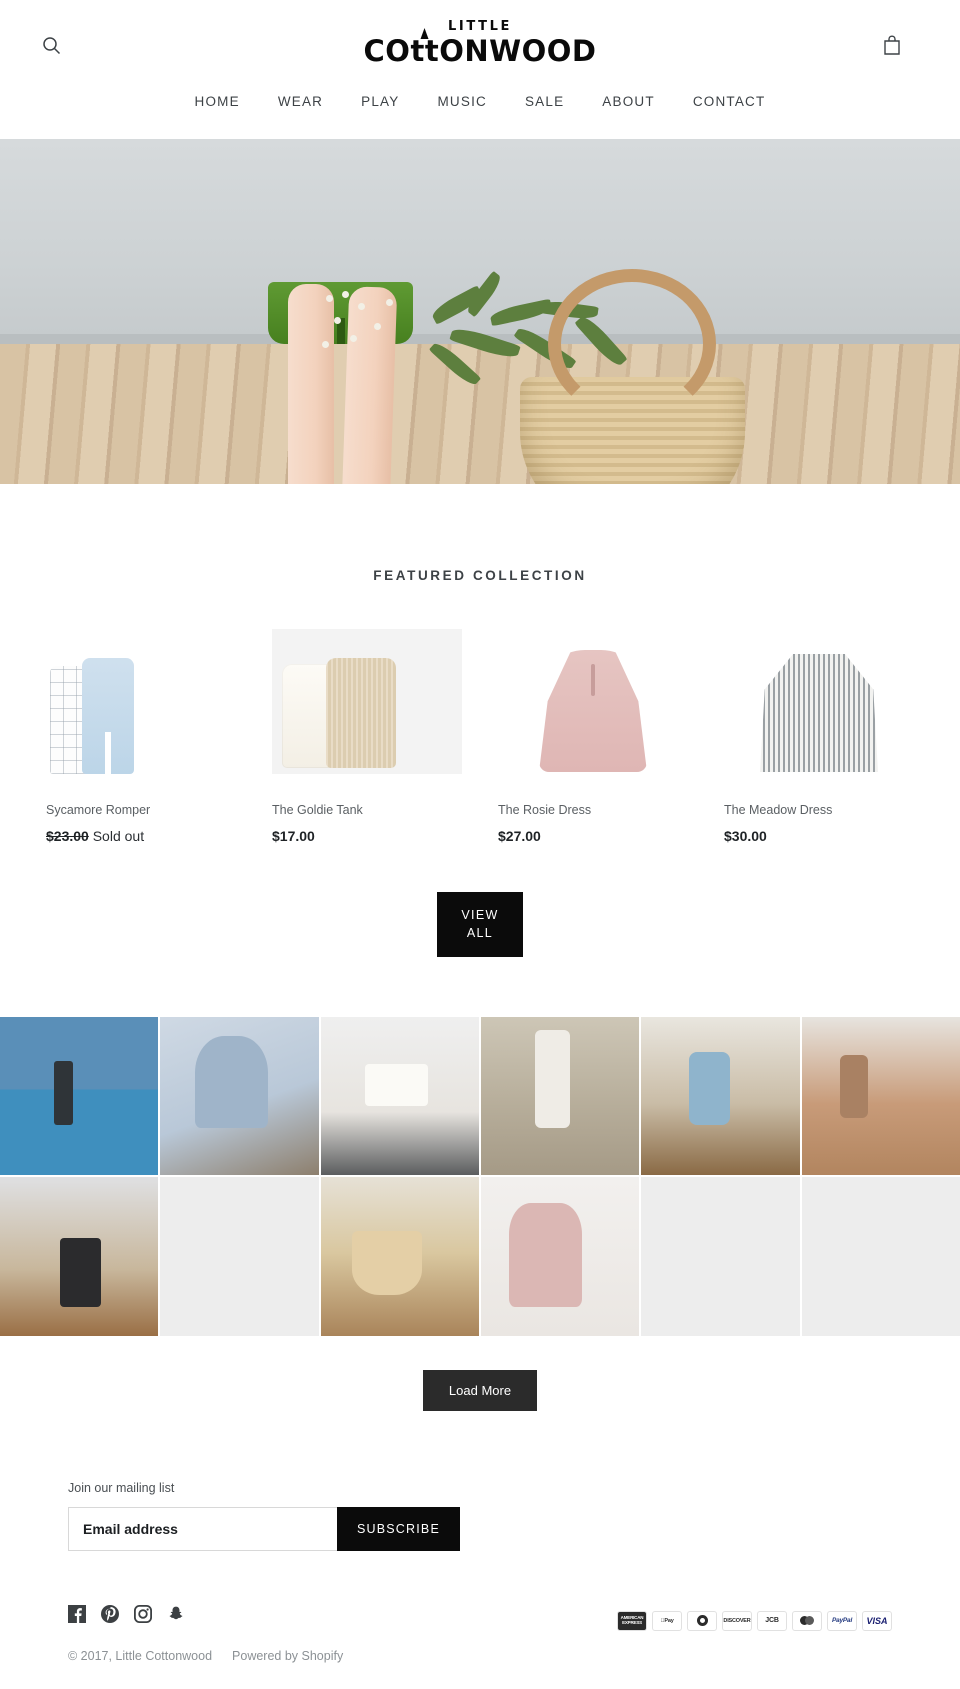 The image size is (960, 1689). Describe the element at coordinates (737, 1620) in the screenshot. I see `payment-icon-discover: DISCOVER` at that location.